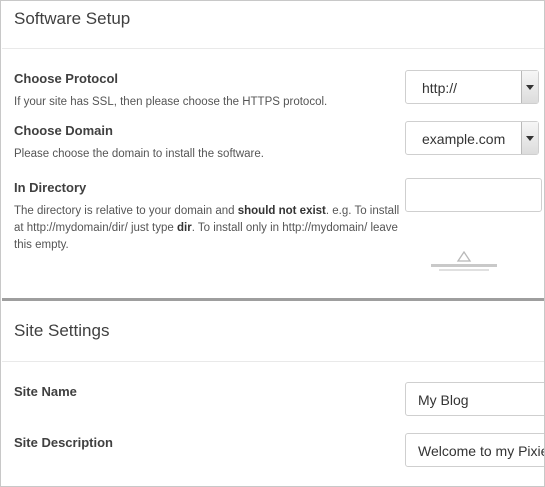 The height and width of the screenshot is (487, 545). What do you see at coordinates (474, 450) in the screenshot?
I see `site-description-input: Welcome to my Pixie` at bounding box center [474, 450].